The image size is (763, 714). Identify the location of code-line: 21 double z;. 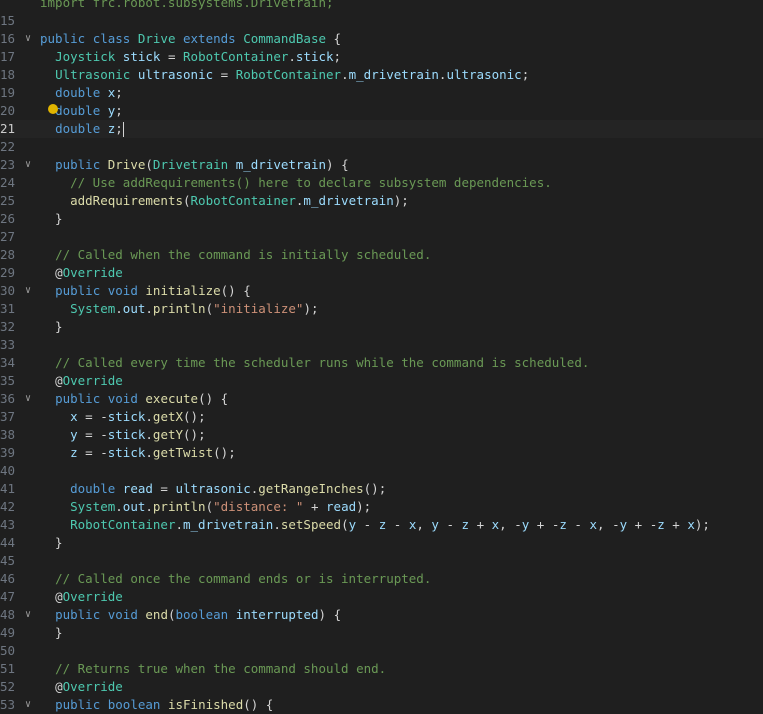
(381, 129).